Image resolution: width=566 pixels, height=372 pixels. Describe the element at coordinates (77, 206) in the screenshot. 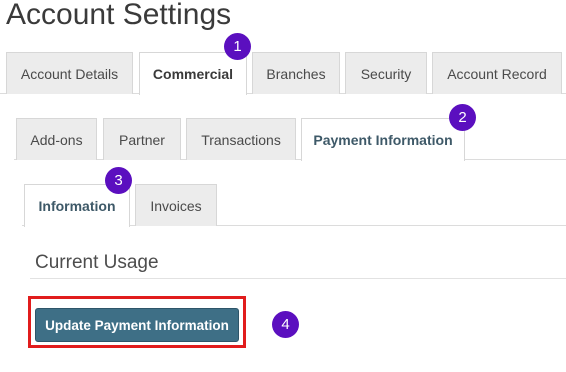

I see `tab-label: Information` at that location.